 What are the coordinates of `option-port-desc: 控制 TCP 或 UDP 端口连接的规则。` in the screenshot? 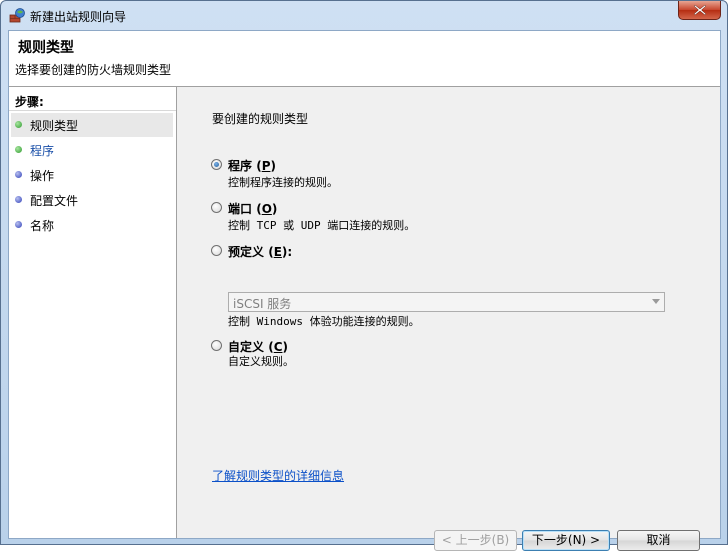 It's located at (322, 225).